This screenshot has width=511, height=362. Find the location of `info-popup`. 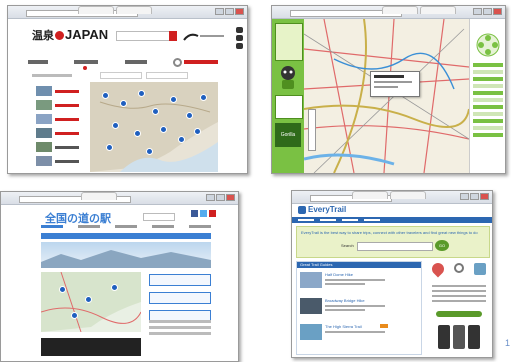

info-popup is located at coordinates (395, 84).